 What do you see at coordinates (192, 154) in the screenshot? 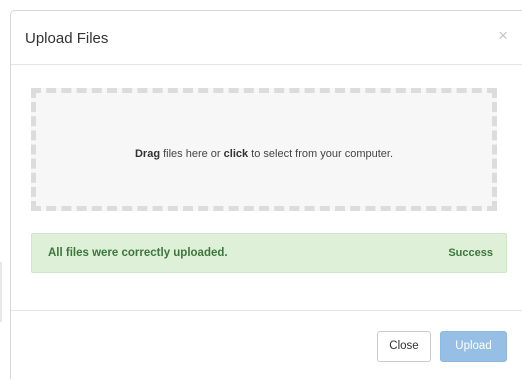
I see `dropzone-middle-text: files here or` at bounding box center [192, 154].